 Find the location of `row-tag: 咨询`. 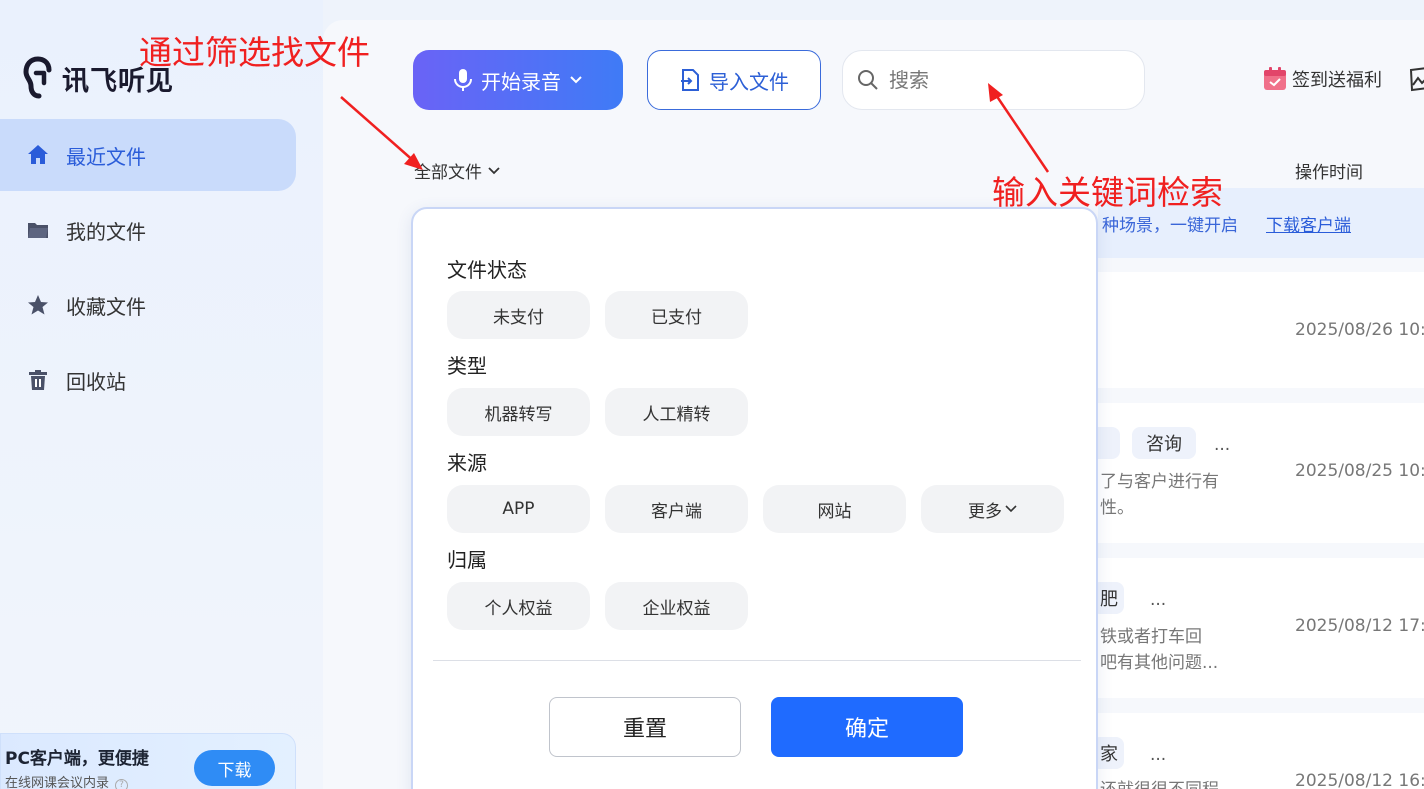

row-tag: 咨询 is located at coordinates (1164, 443).